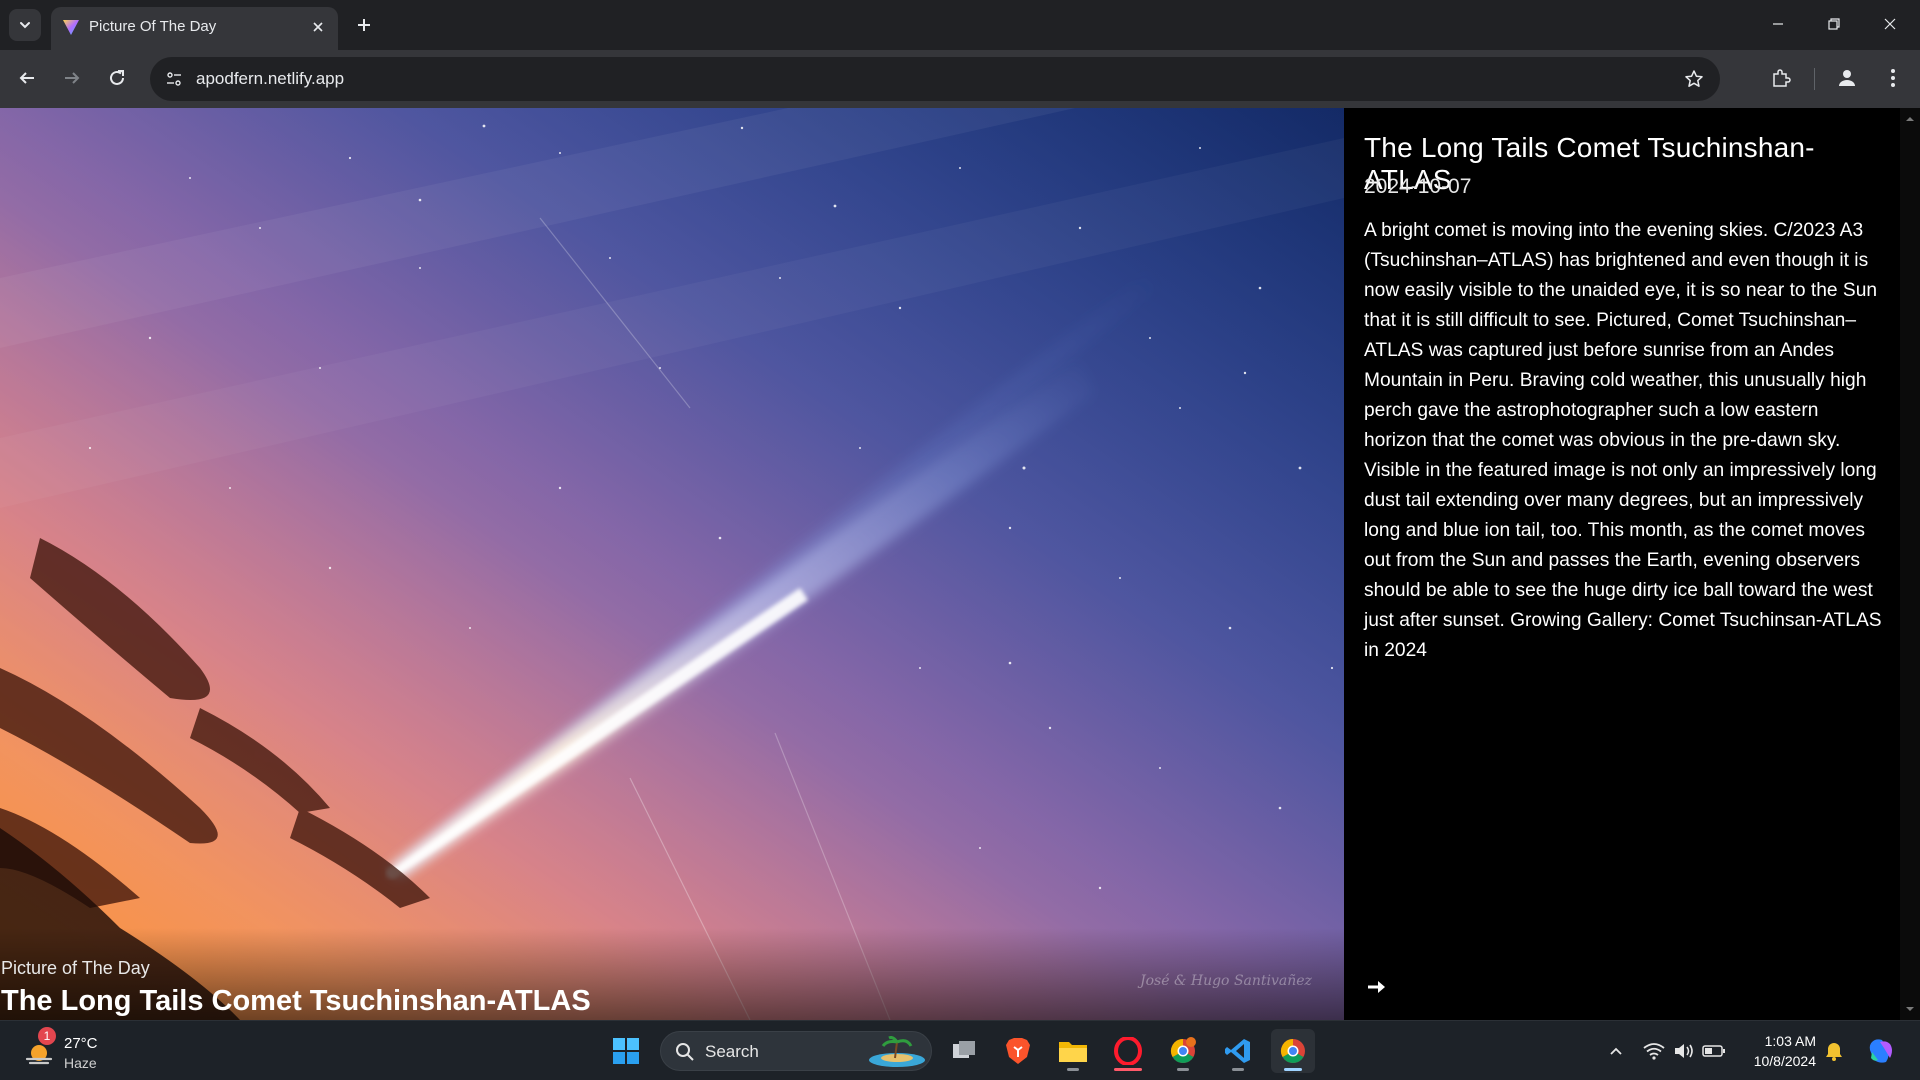  I want to click on vscode-icon, so click(1237, 1051).